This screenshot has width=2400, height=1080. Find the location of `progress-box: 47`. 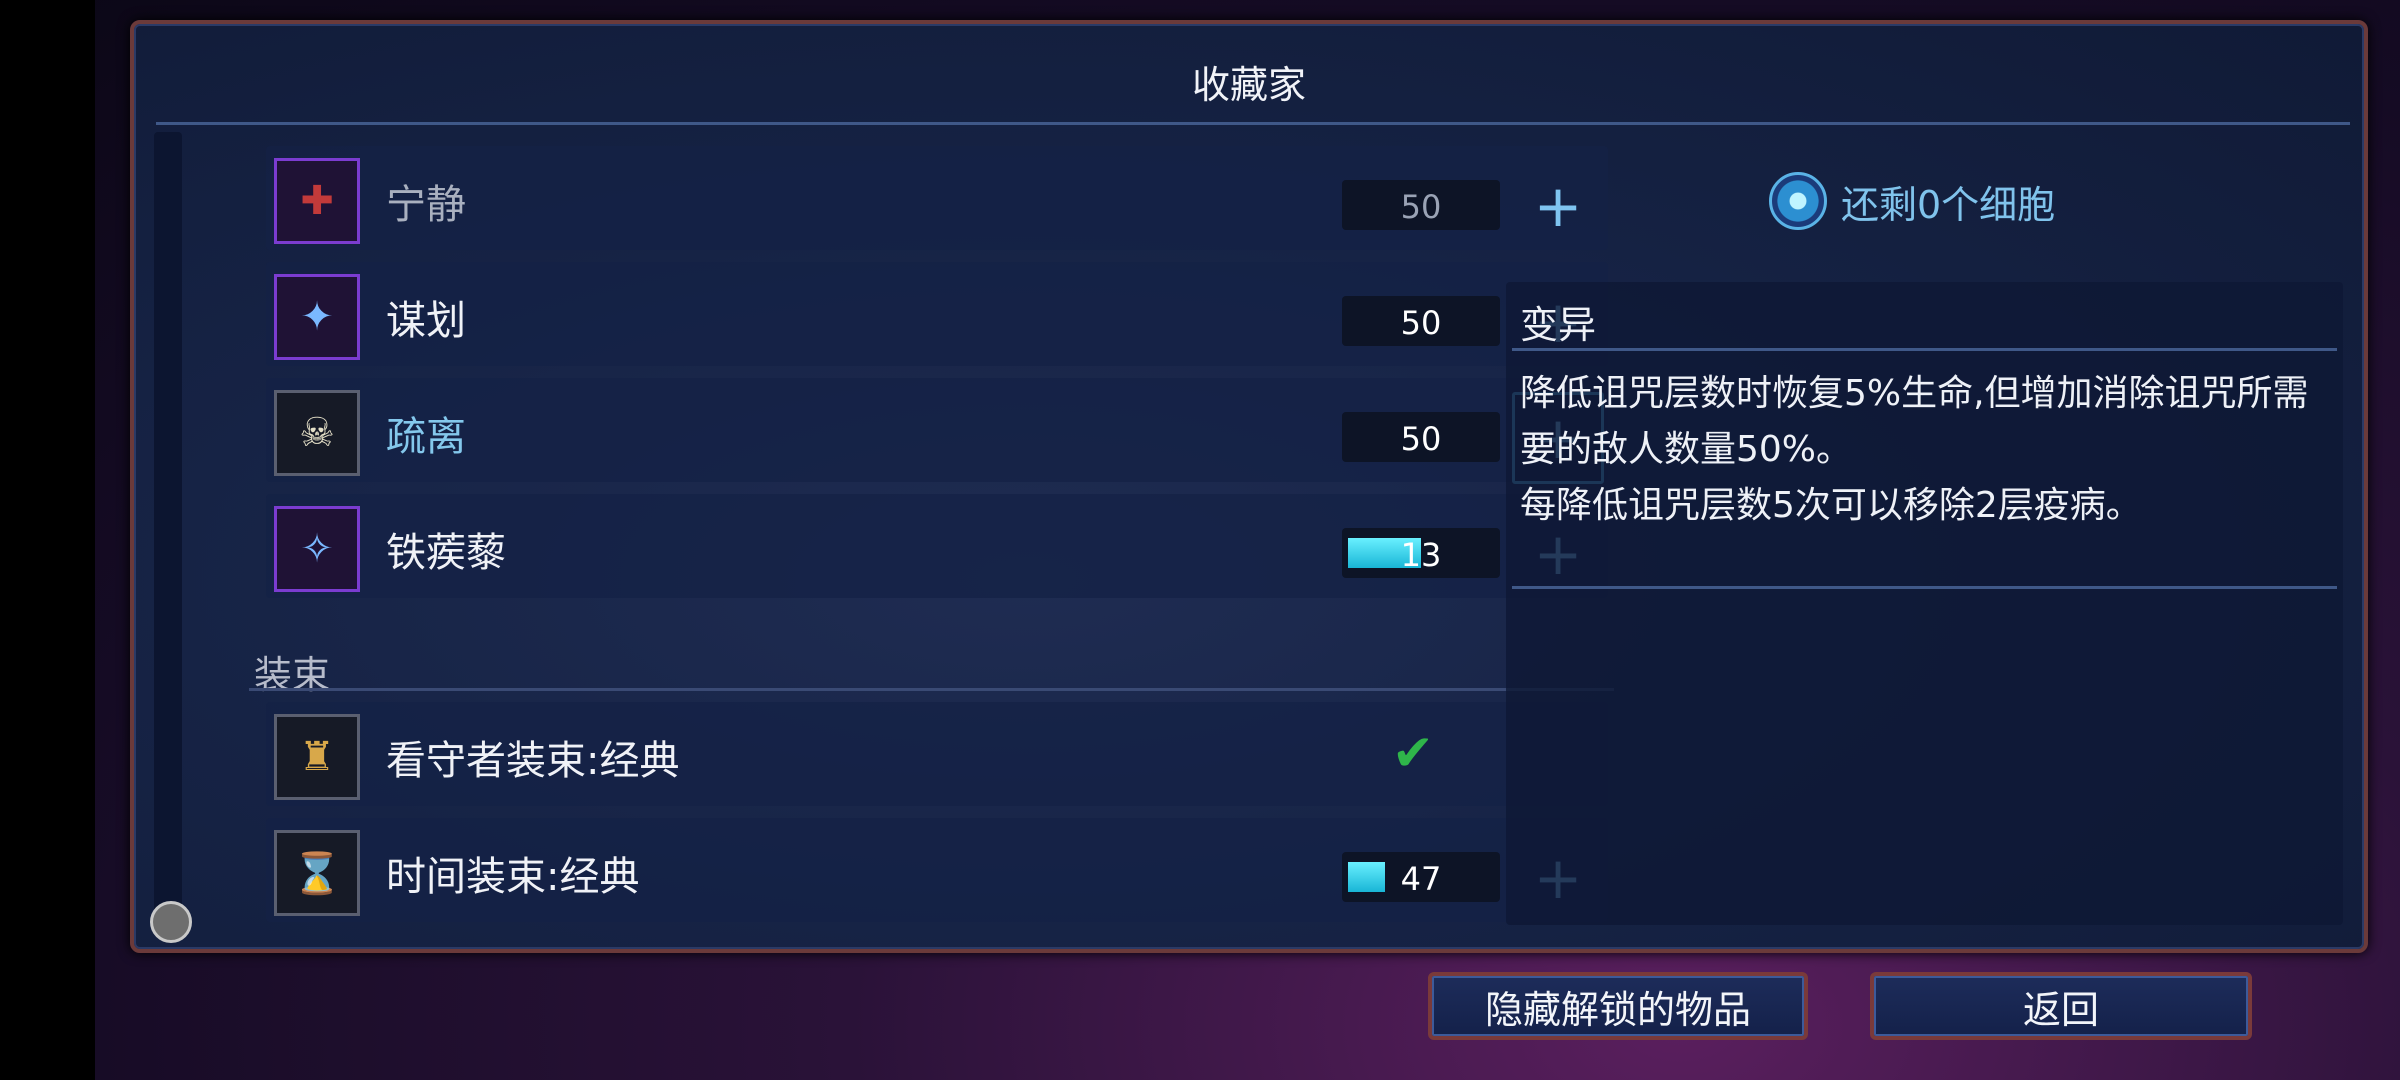

progress-box: 47 is located at coordinates (1421, 877).